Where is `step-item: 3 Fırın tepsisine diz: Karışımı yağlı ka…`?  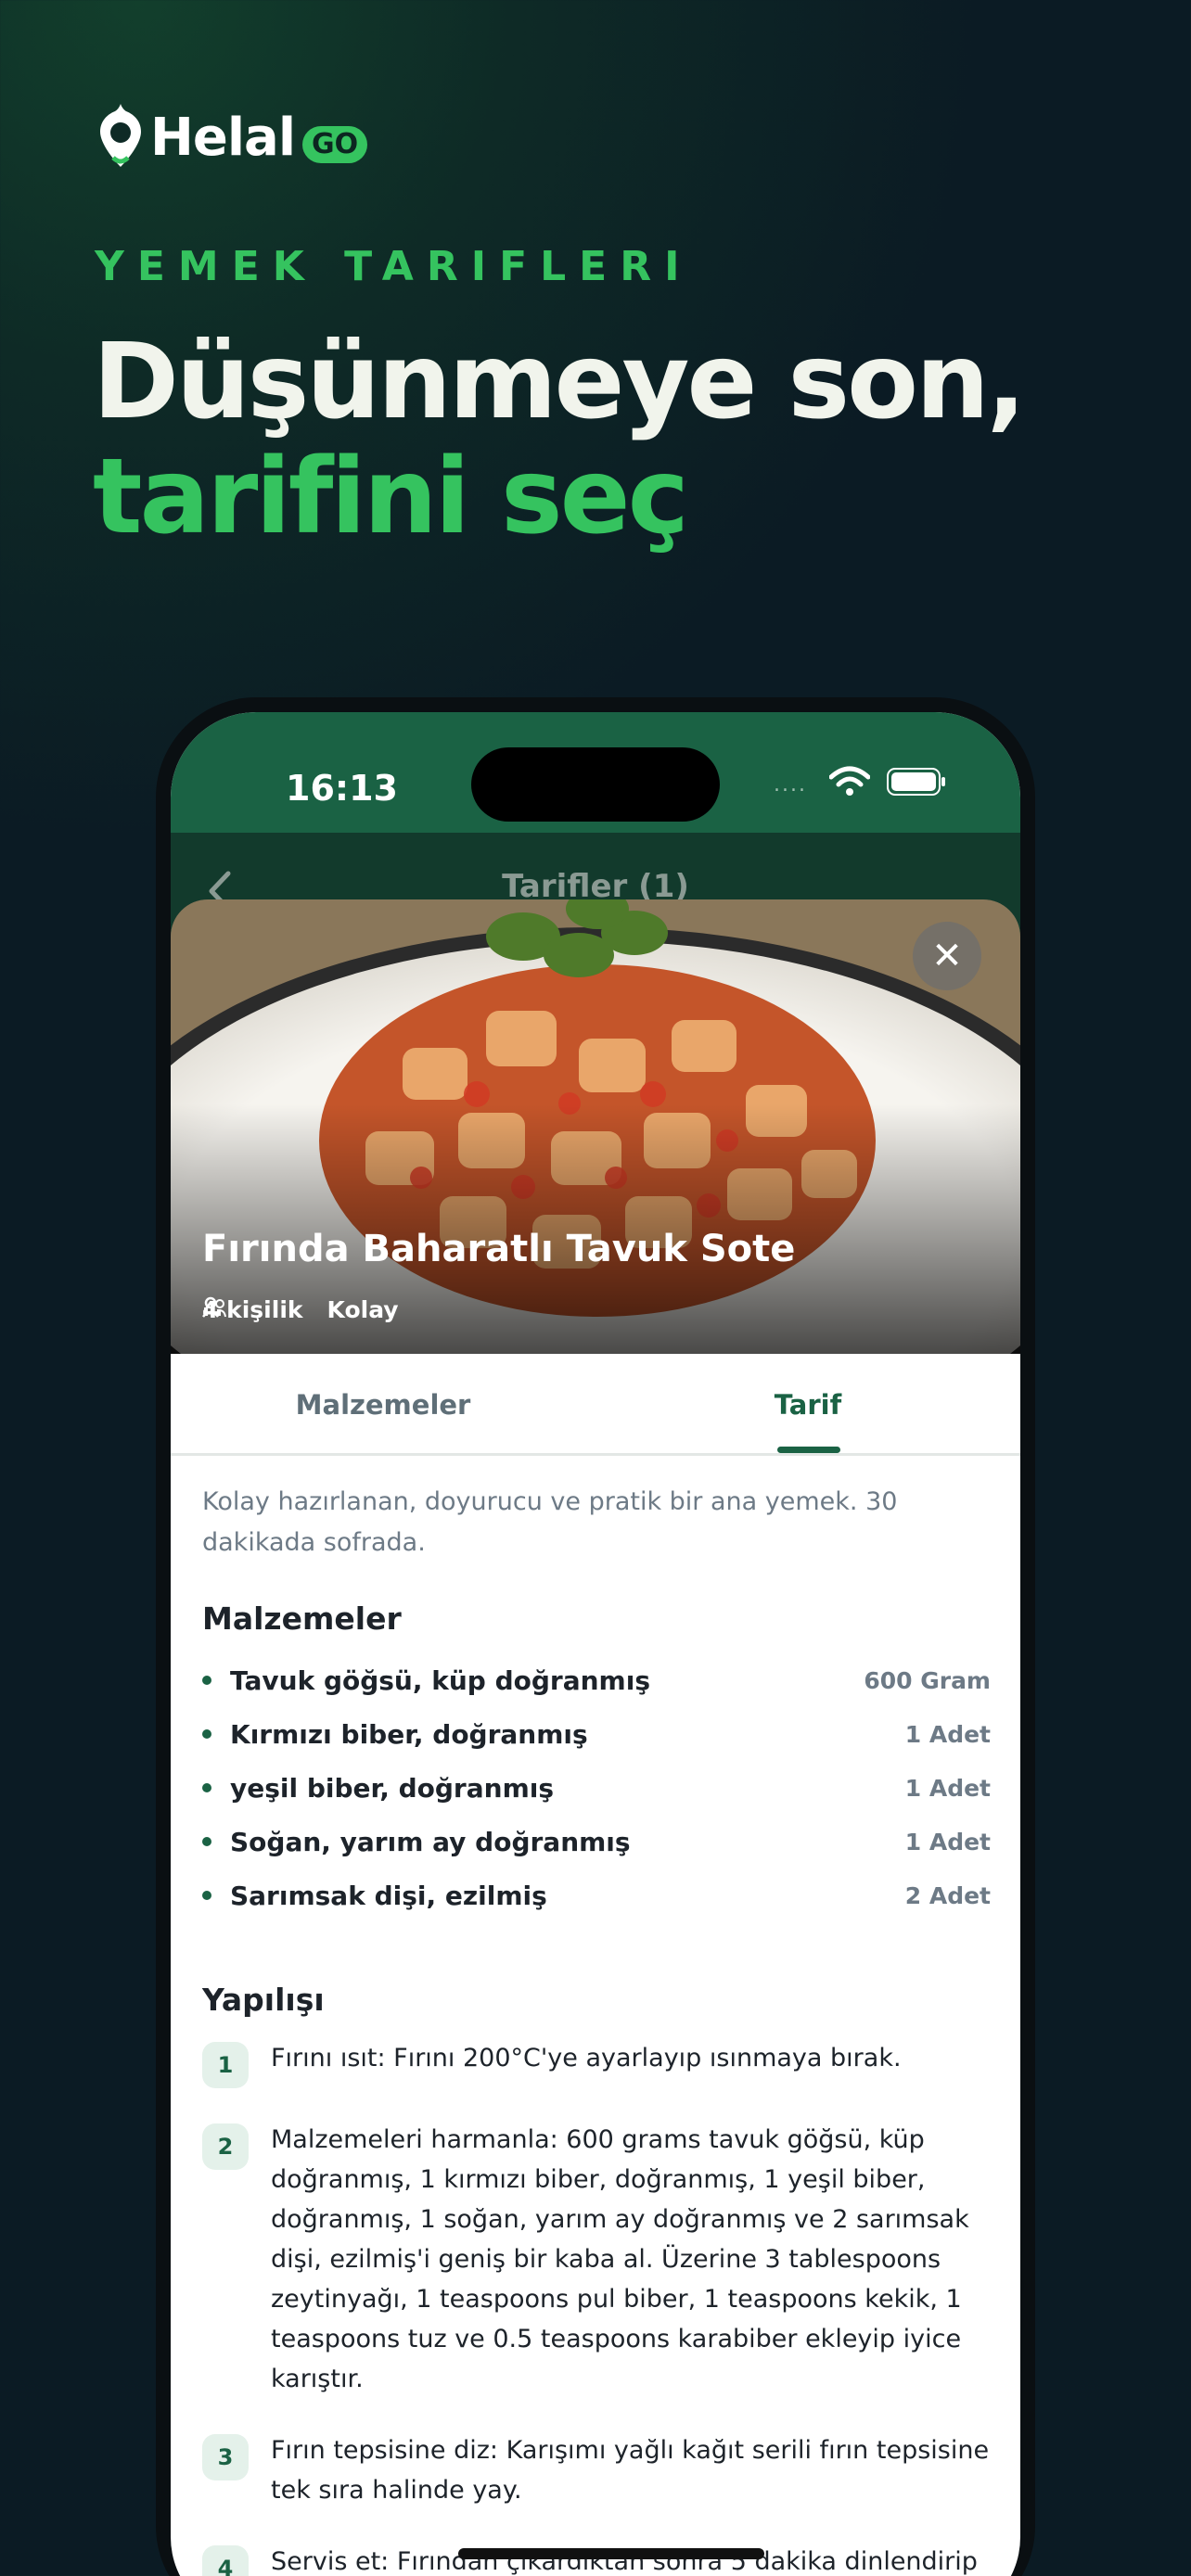 step-item: 3 Fırın tepsisine diz: Karışımı yağlı ka… is located at coordinates (597, 2470).